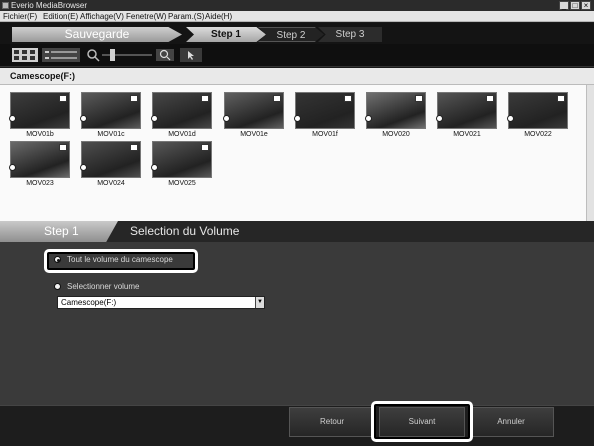 This screenshot has height=446, width=594. I want to click on close-button: ×, so click(586, 5).